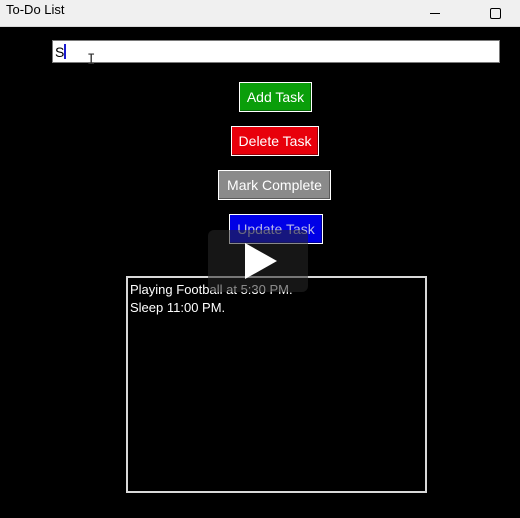 This screenshot has width=520, height=518. I want to click on maximize-button, so click(495, 13).